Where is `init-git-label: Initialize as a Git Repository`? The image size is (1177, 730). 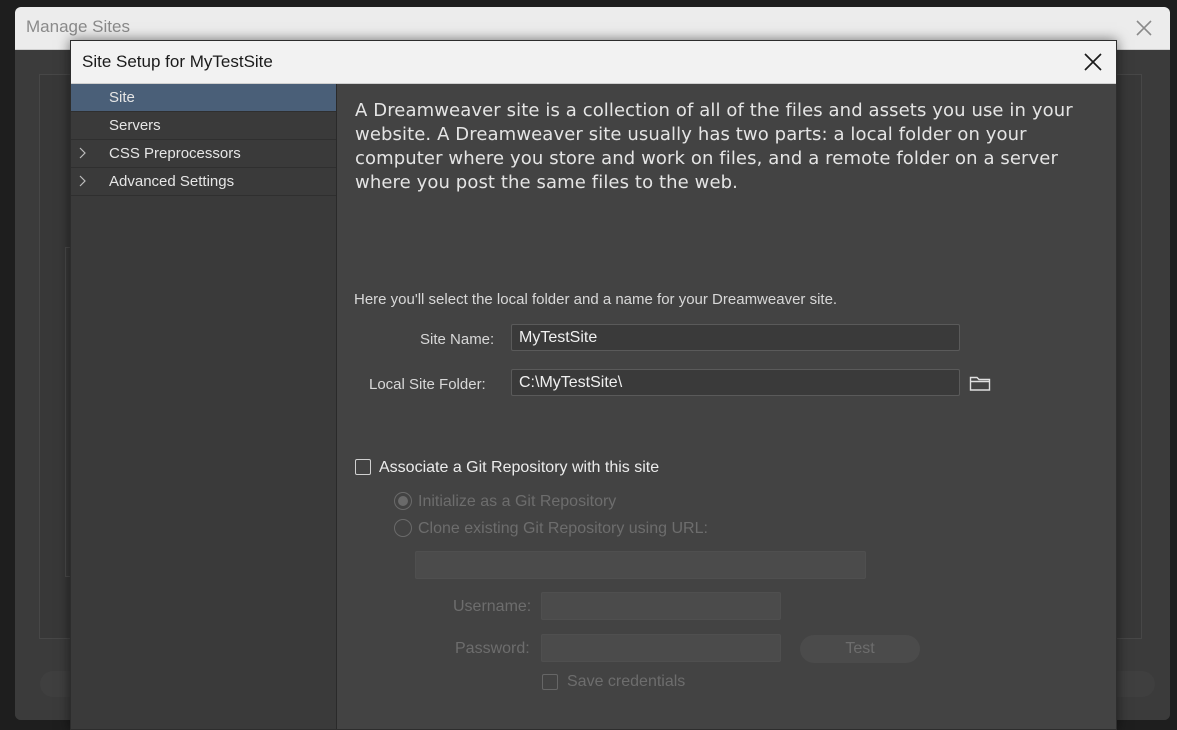 init-git-label: Initialize as a Git Repository is located at coordinates (517, 501).